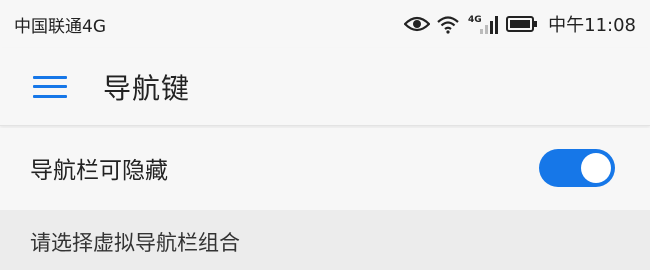 The height and width of the screenshot is (270, 650). Describe the element at coordinates (483, 24) in the screenshot. I see `signal-icon: 4G` at that location.